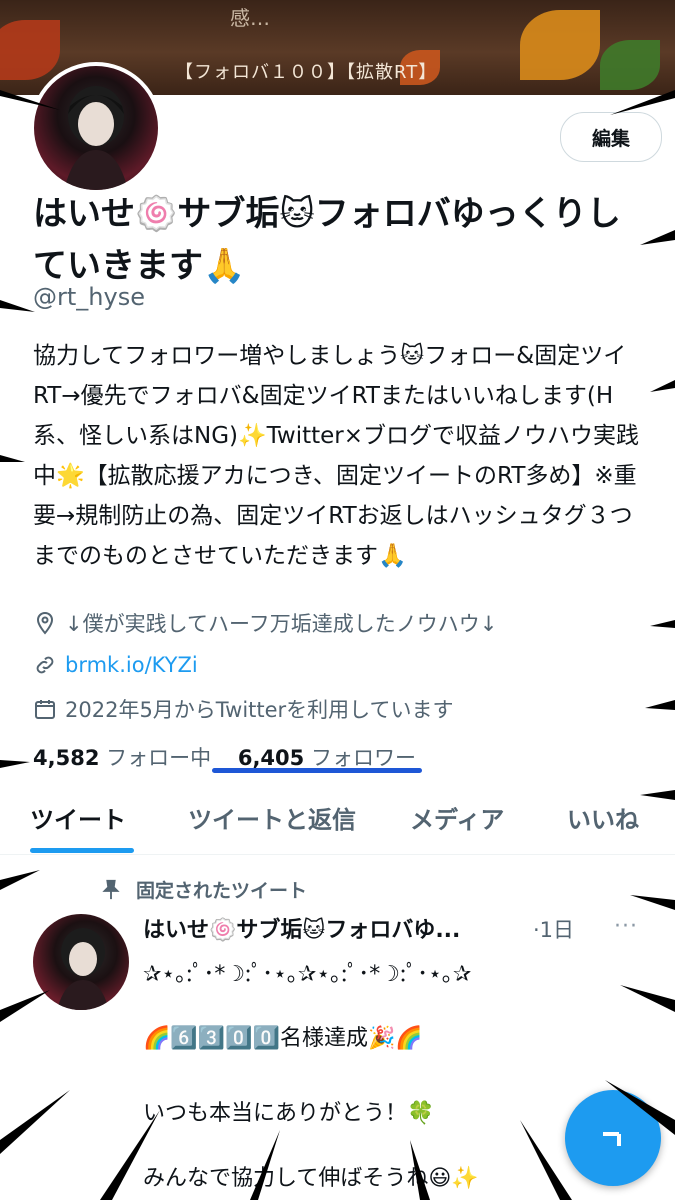  I want to click on joined-row: 2022年5月からTwitterを利用しています, so click(243, 709).